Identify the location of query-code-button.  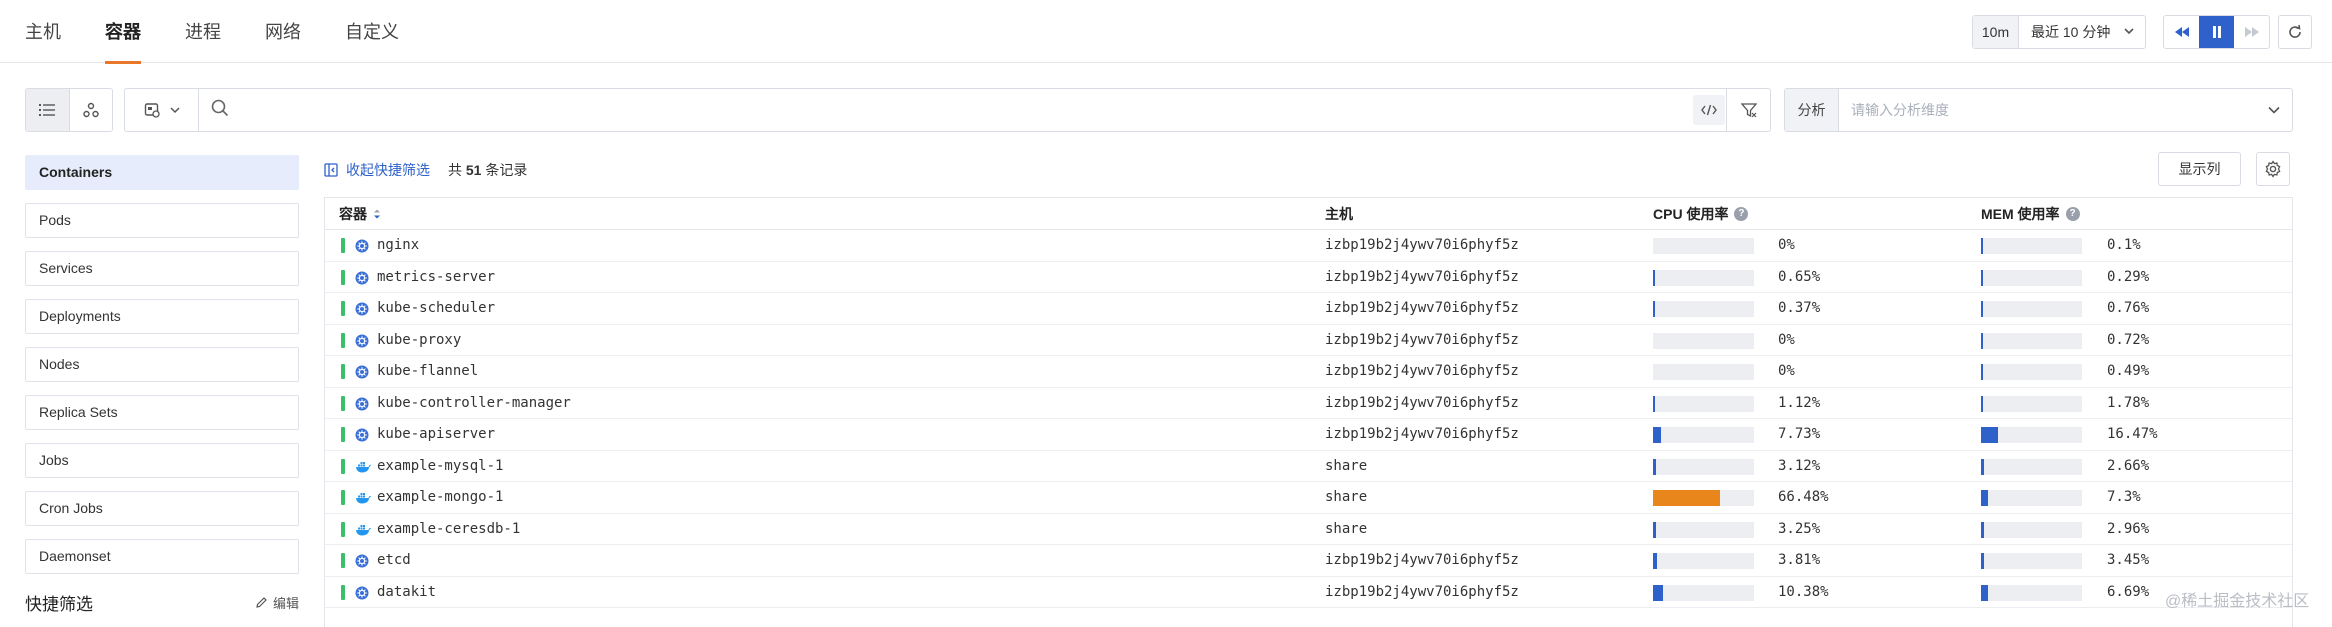
(1709, 110).